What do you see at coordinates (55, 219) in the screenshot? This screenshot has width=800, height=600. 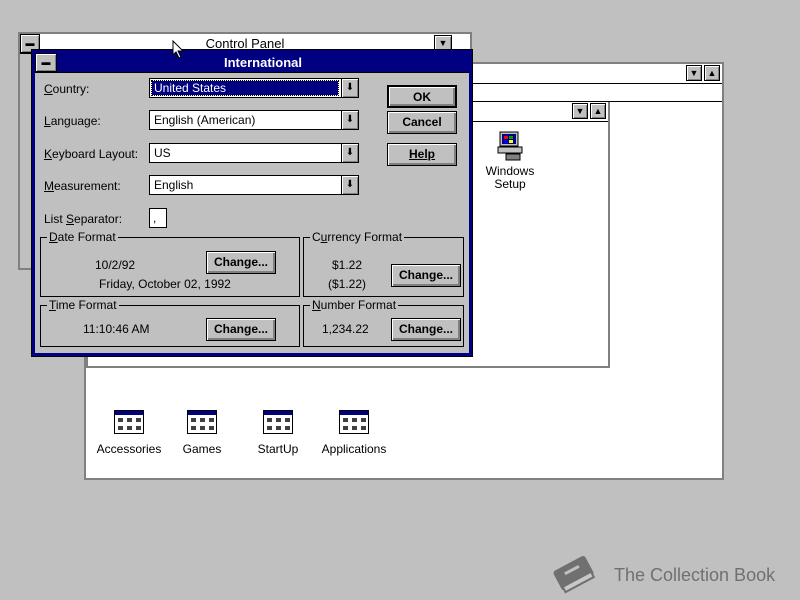 I see `list-separator-label-pre: List` at bounding box center [55, 219].